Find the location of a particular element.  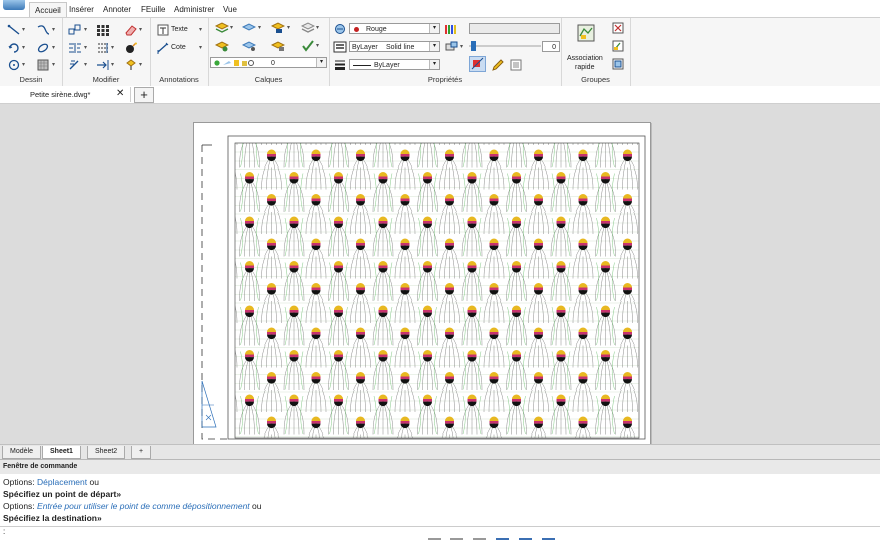

stretch-icon is located at coordinates (75, 65).